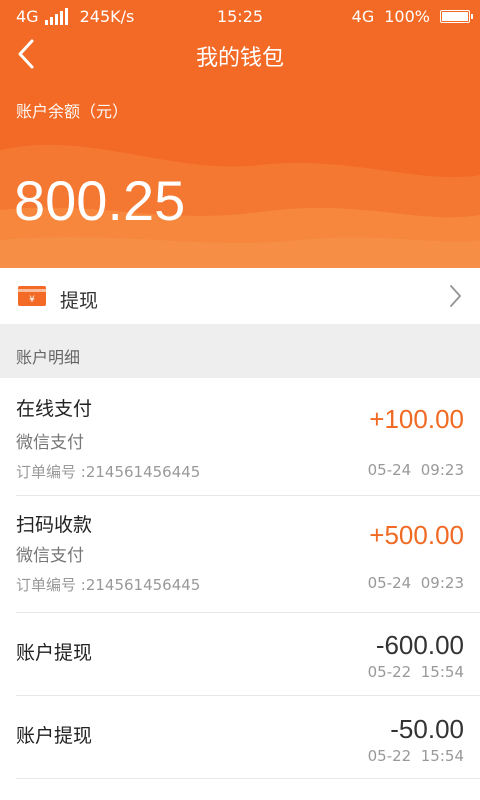 This screenshot has height=800, width=480. I want to click on status-bar: 4G 245K/s 15:25 4G 100%, so click(240, 17).